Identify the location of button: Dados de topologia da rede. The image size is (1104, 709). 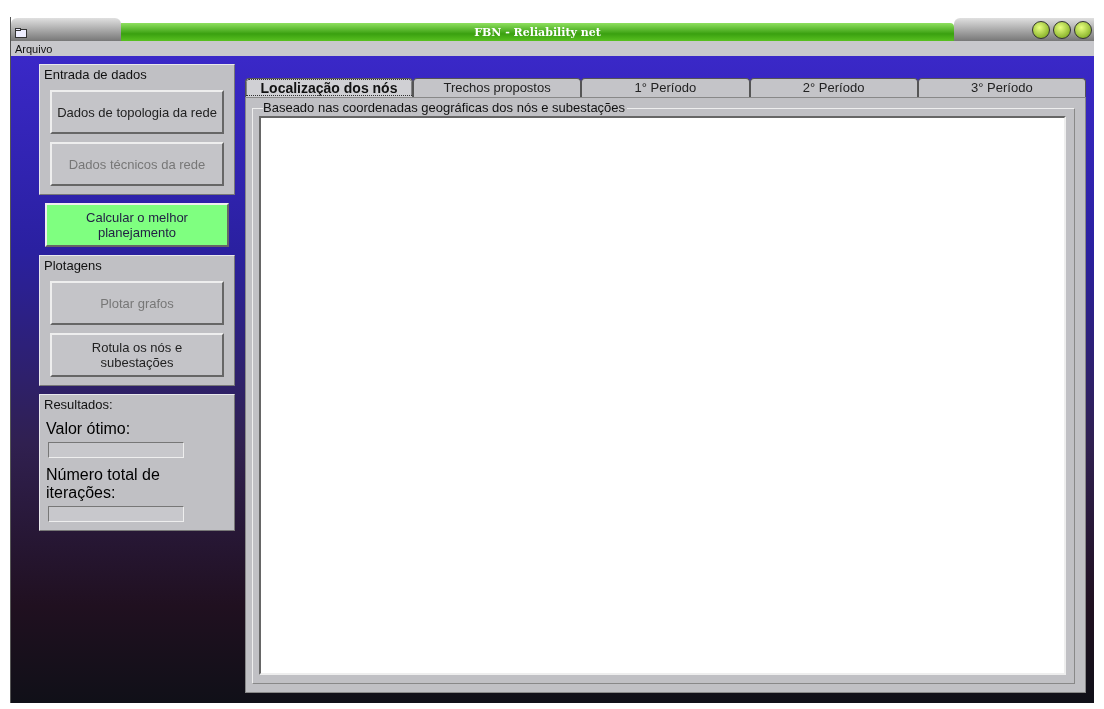
(137, 112).